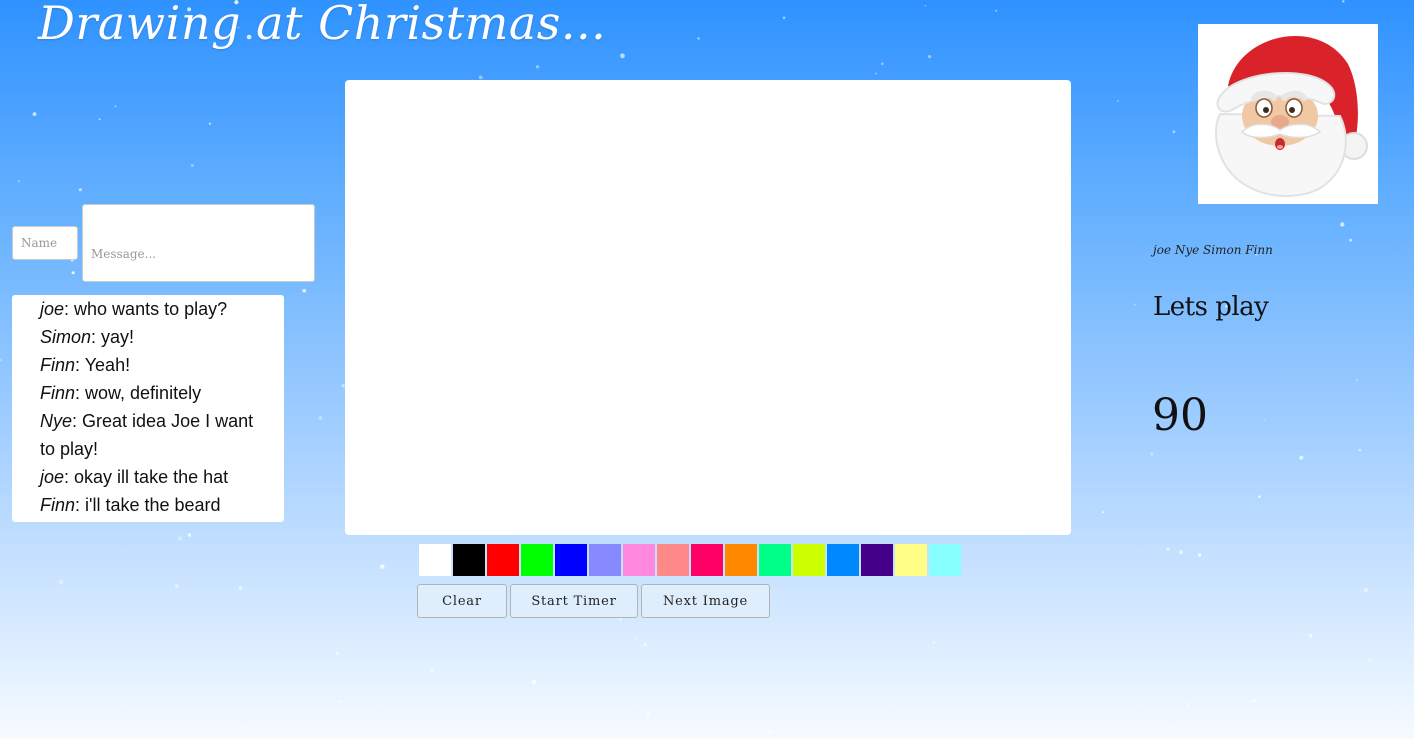 This screenshot has width=1414, height=739. What do you see at coordinates (198, 243) in the screenshot?
I see `message-input` at bounding box center [198, 243].